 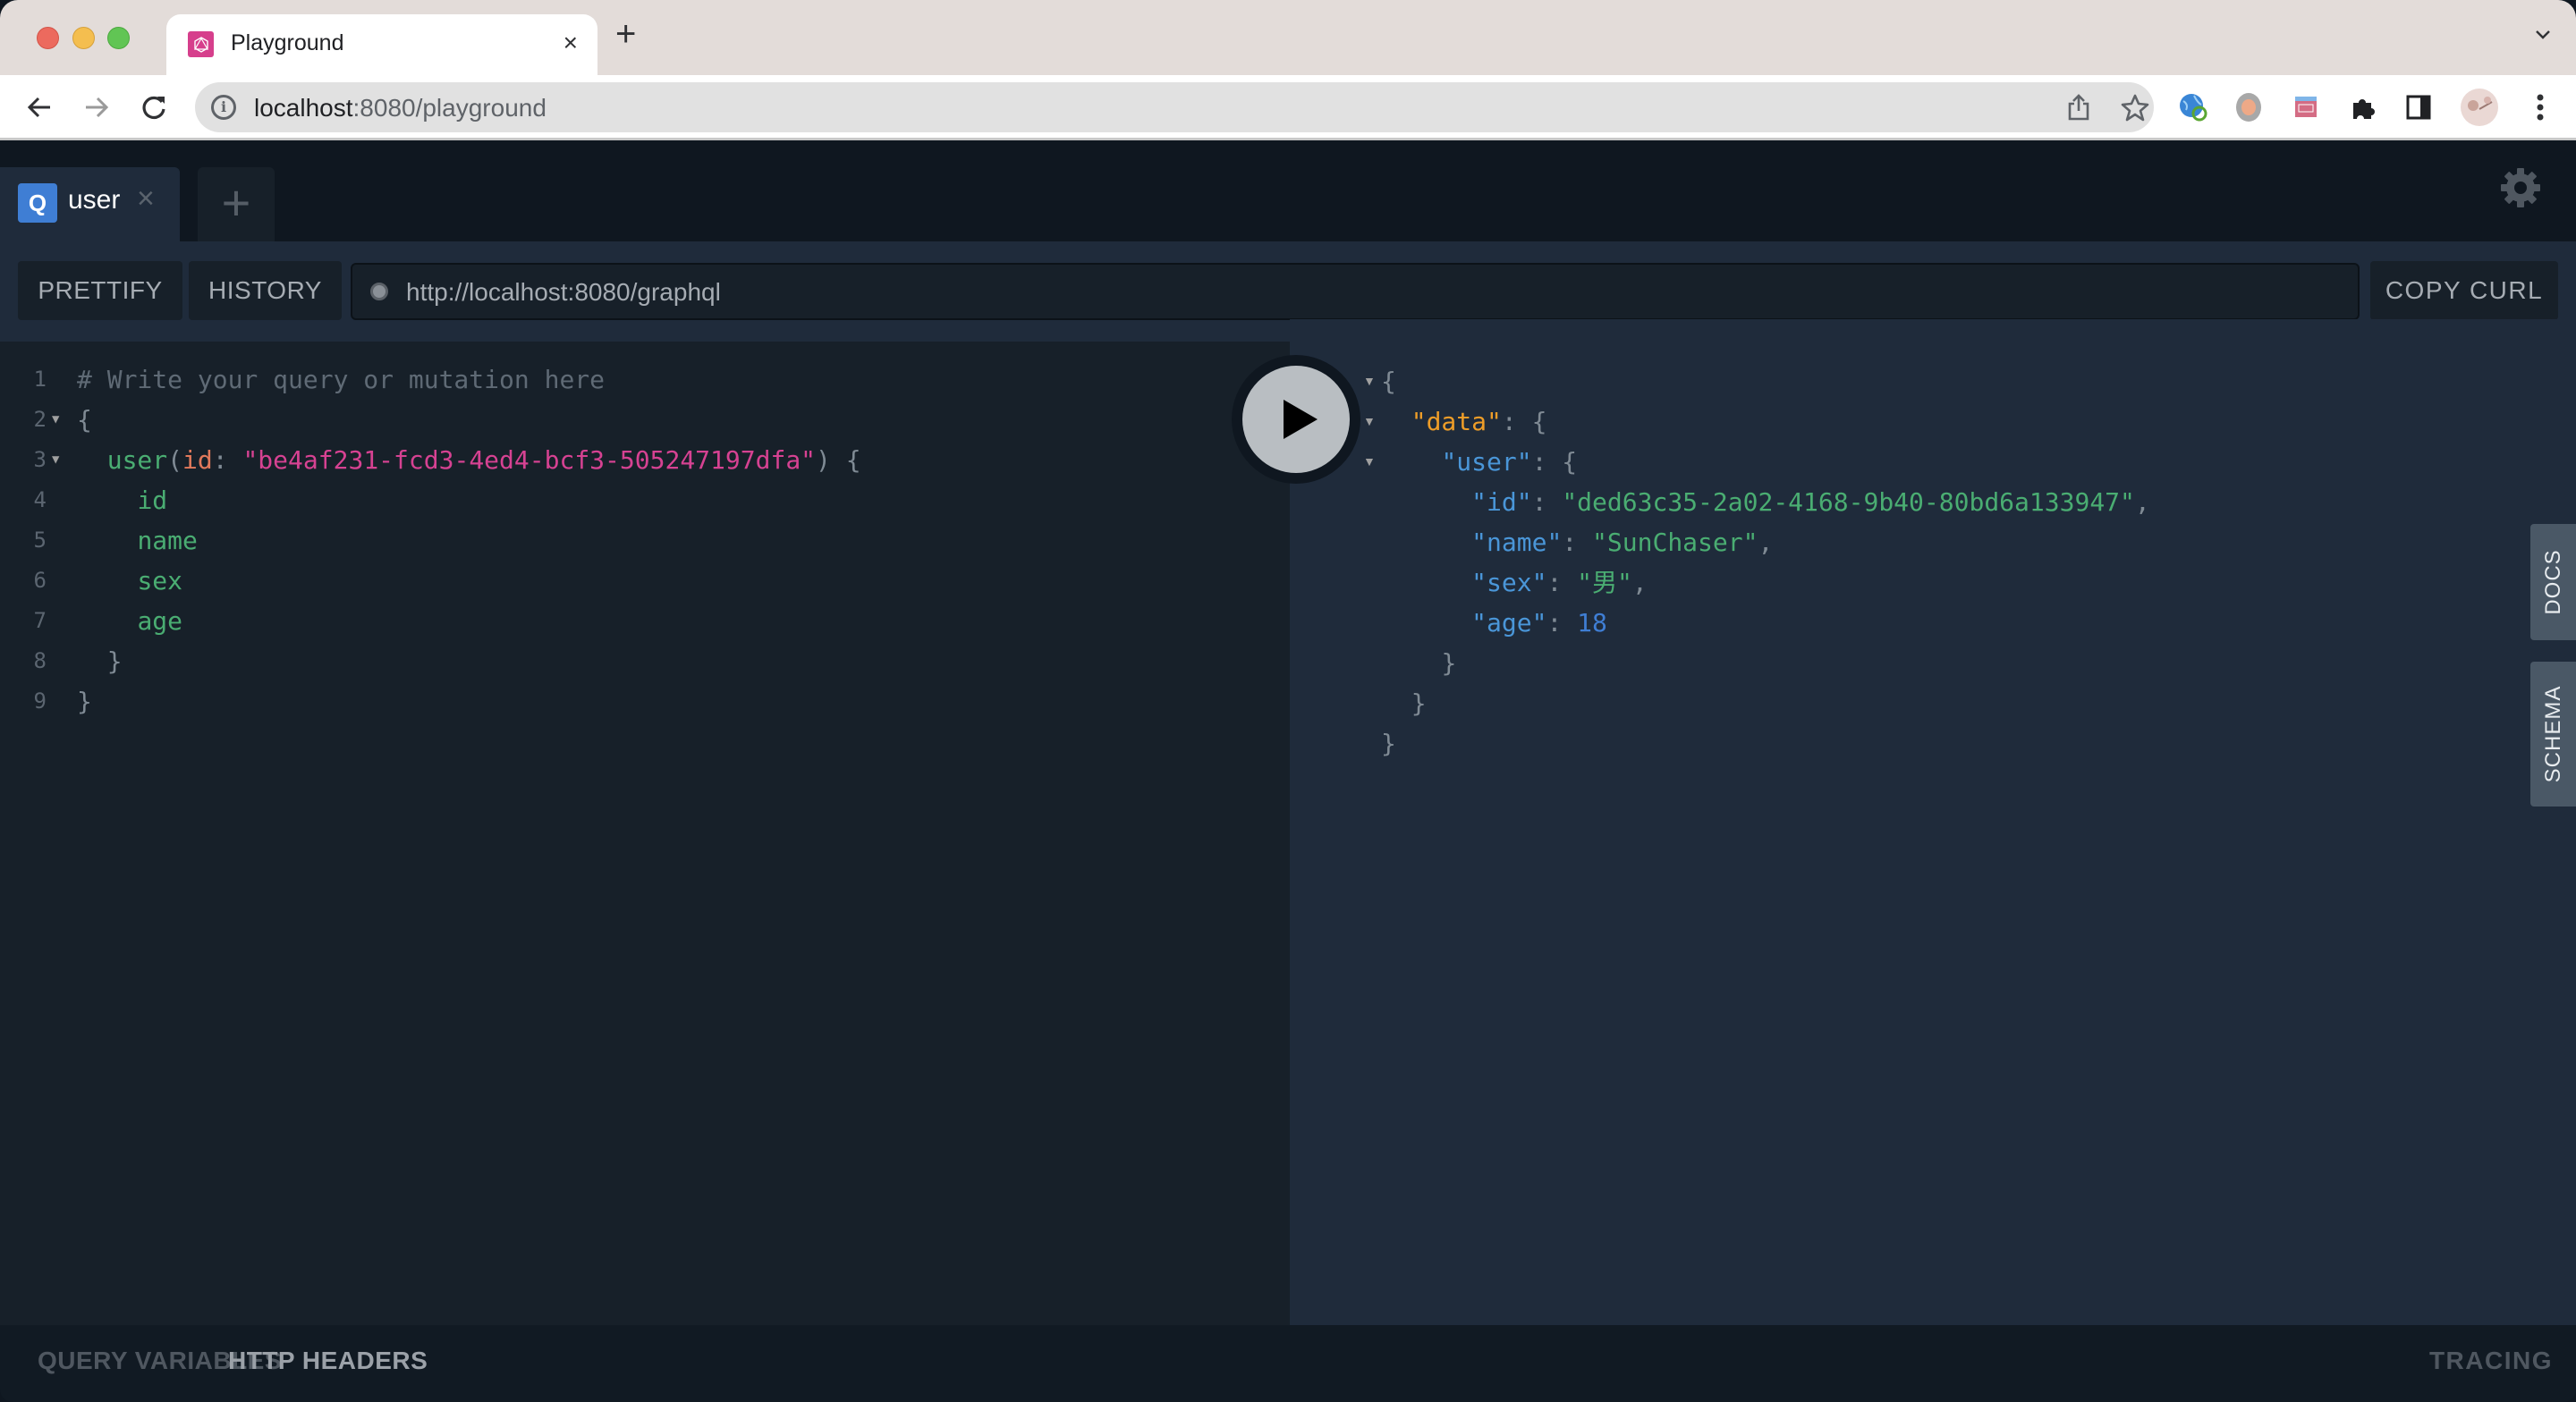 What do you see at coordinates (1554, 462) in the screenshot?
I see `json-token: : {` at bounding box center [1554, 462].